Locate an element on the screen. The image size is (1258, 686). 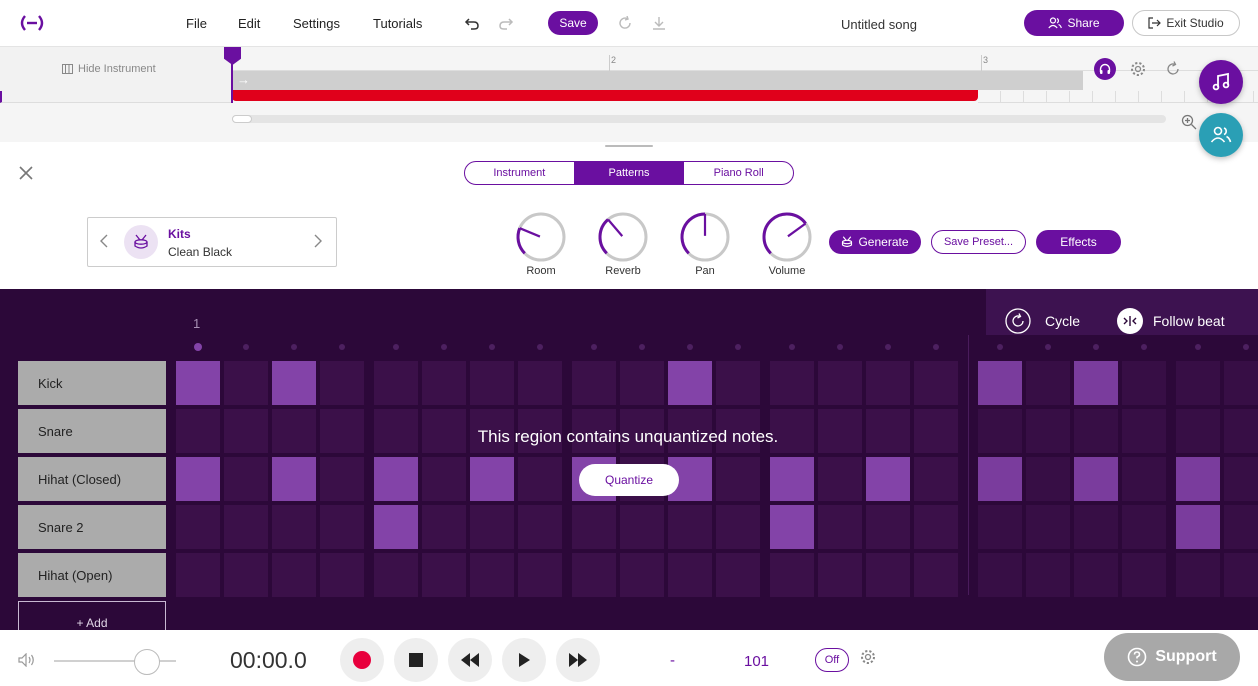
menu-tutorials: Tutorials is located at coordinates (397, 23).